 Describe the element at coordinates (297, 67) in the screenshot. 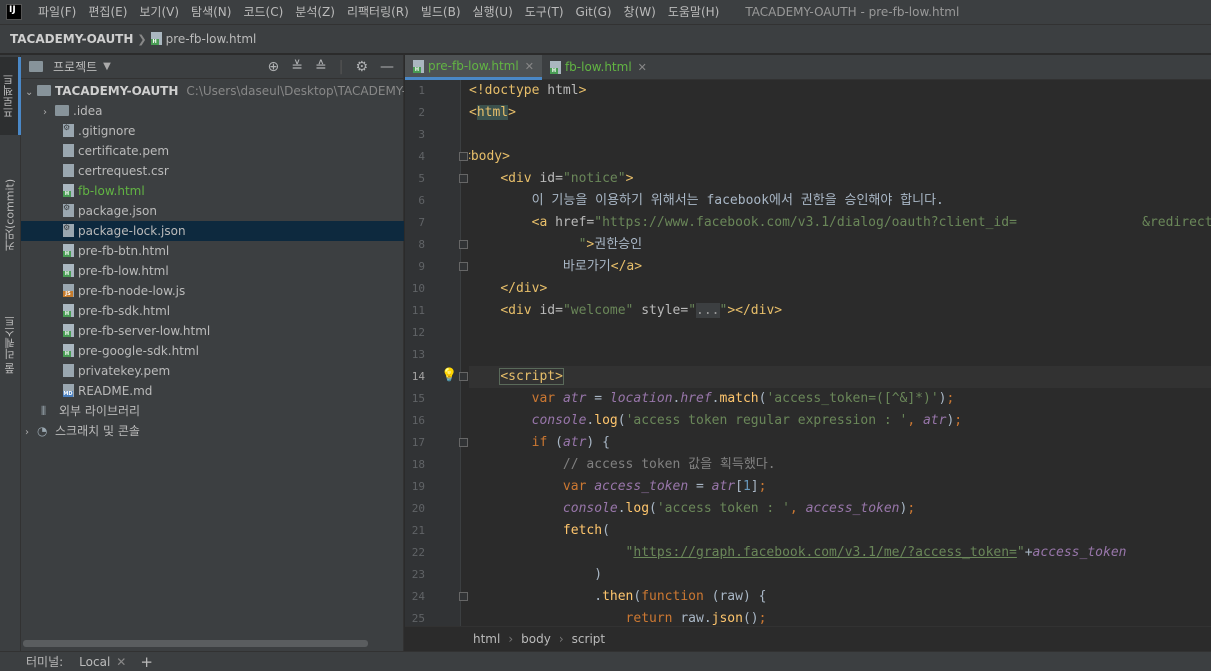

I see `expand-all-icon: ≚` at that location.